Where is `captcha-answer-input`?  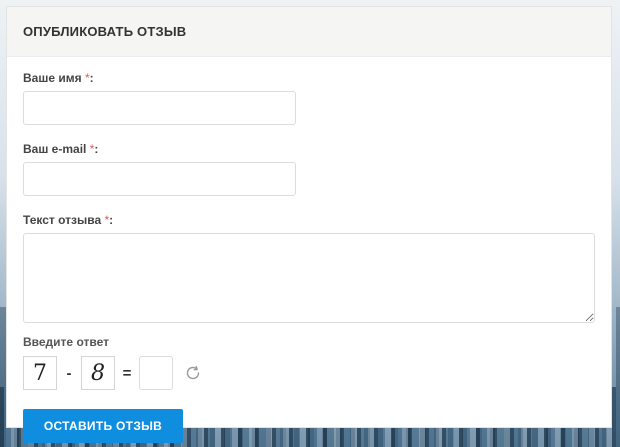
captcha-answer-input is located at coordinates (156, 373).